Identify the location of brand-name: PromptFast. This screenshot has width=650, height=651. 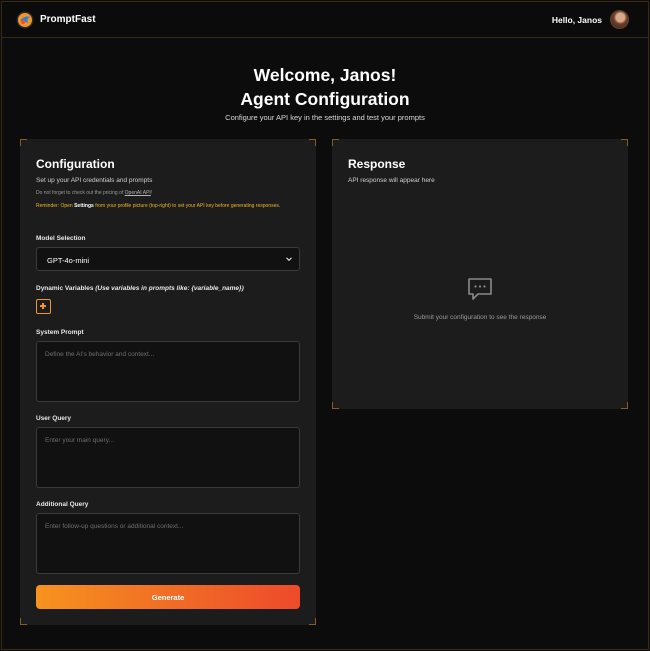
(68, 19).